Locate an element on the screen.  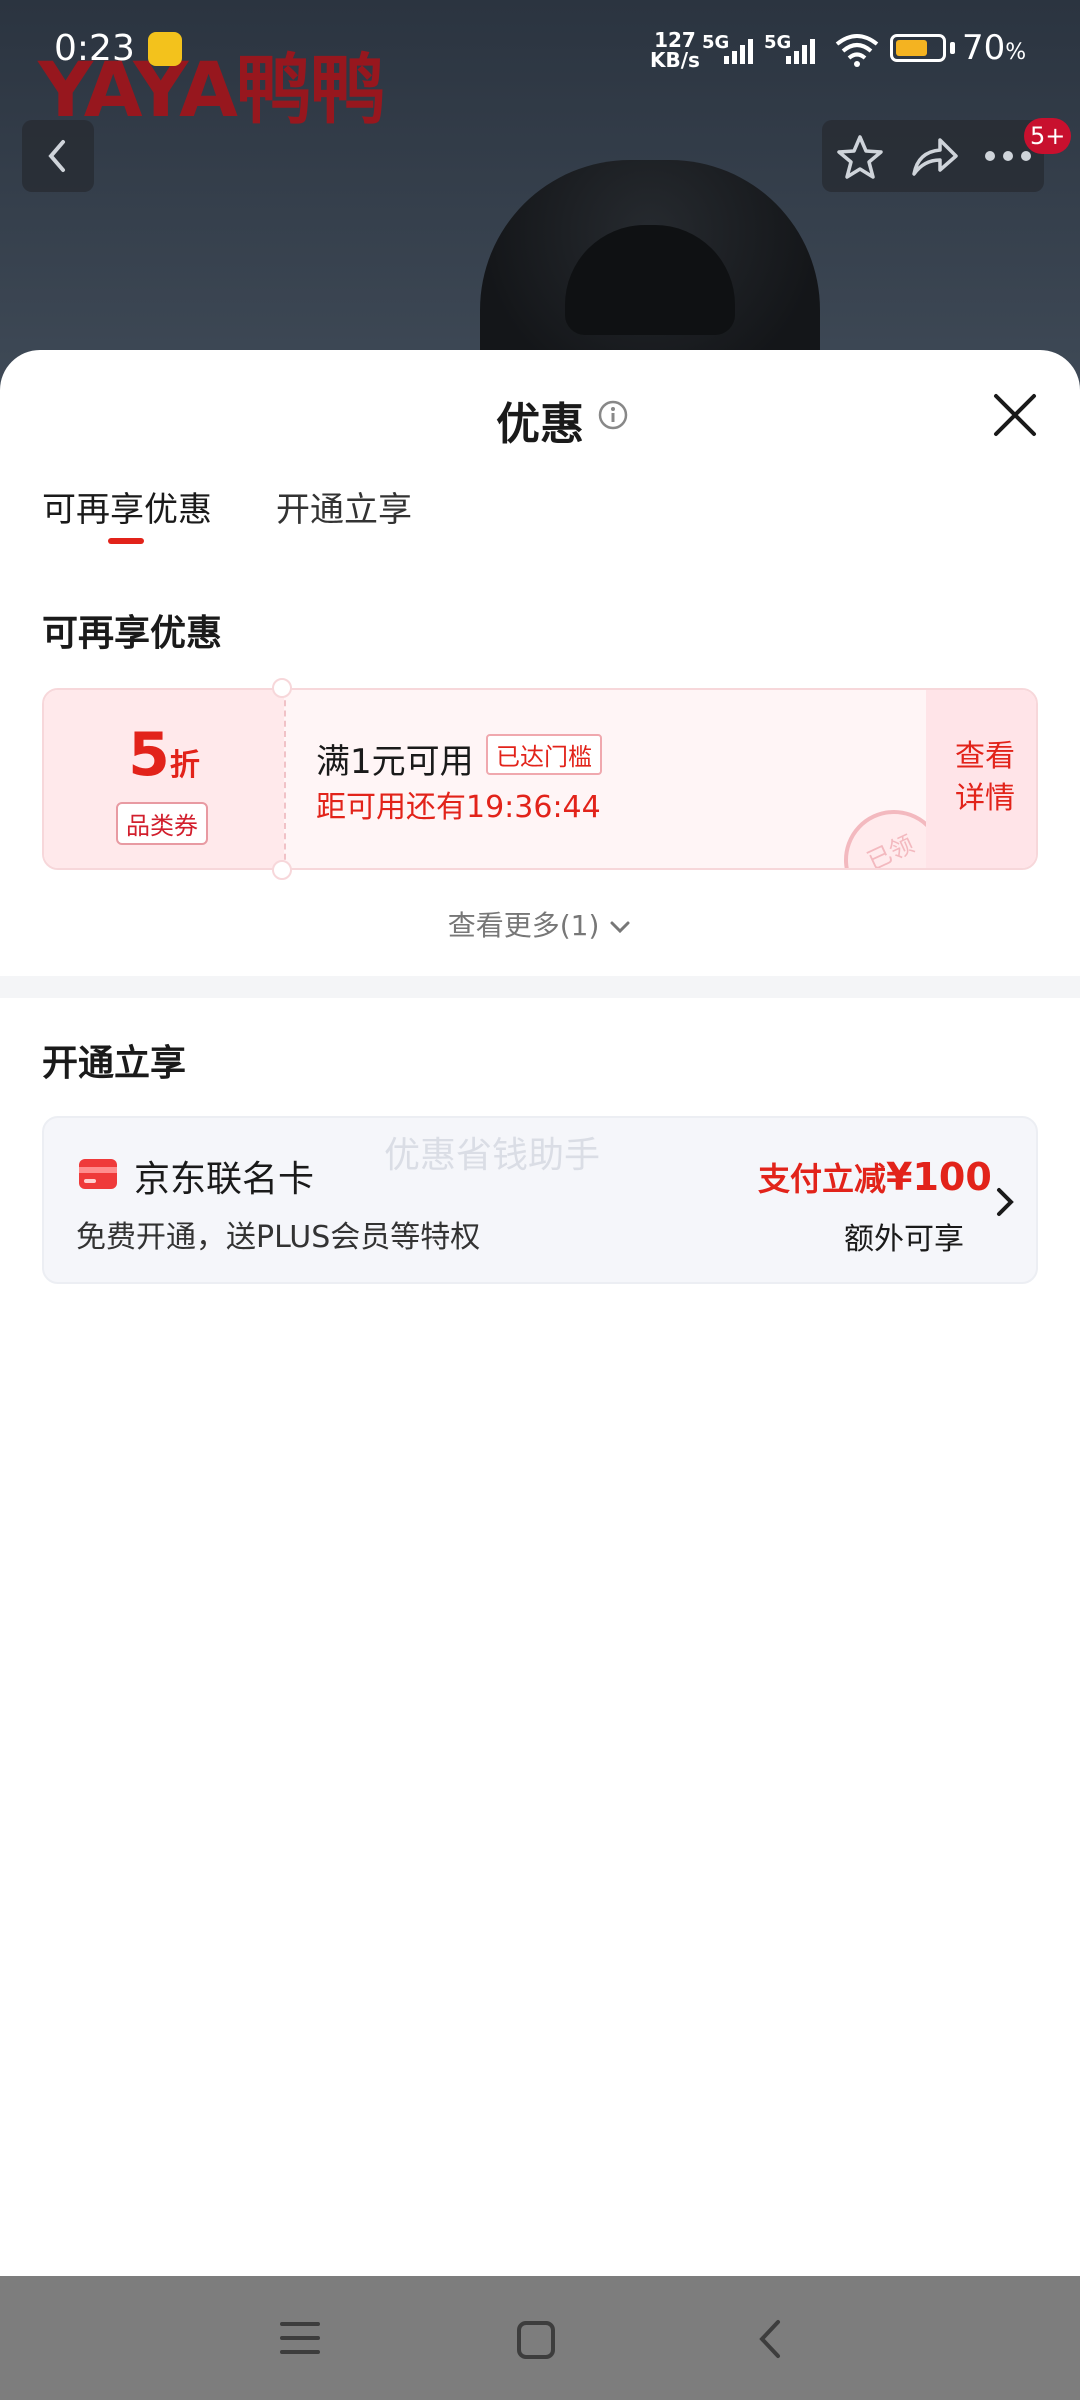
coupon-card: 5折 品类券 满1元可用 已达门槛 距可用还有19:36:44 已领 查看详情 is located at coordinates (540, 779).